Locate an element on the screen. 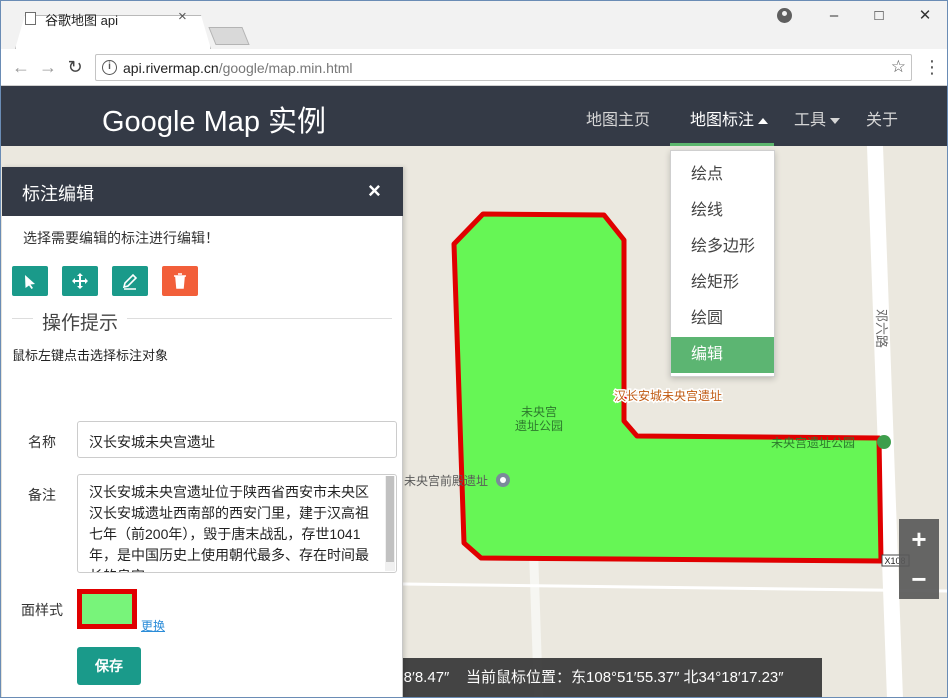  new-tab-button is located at coordinates (229, 36).